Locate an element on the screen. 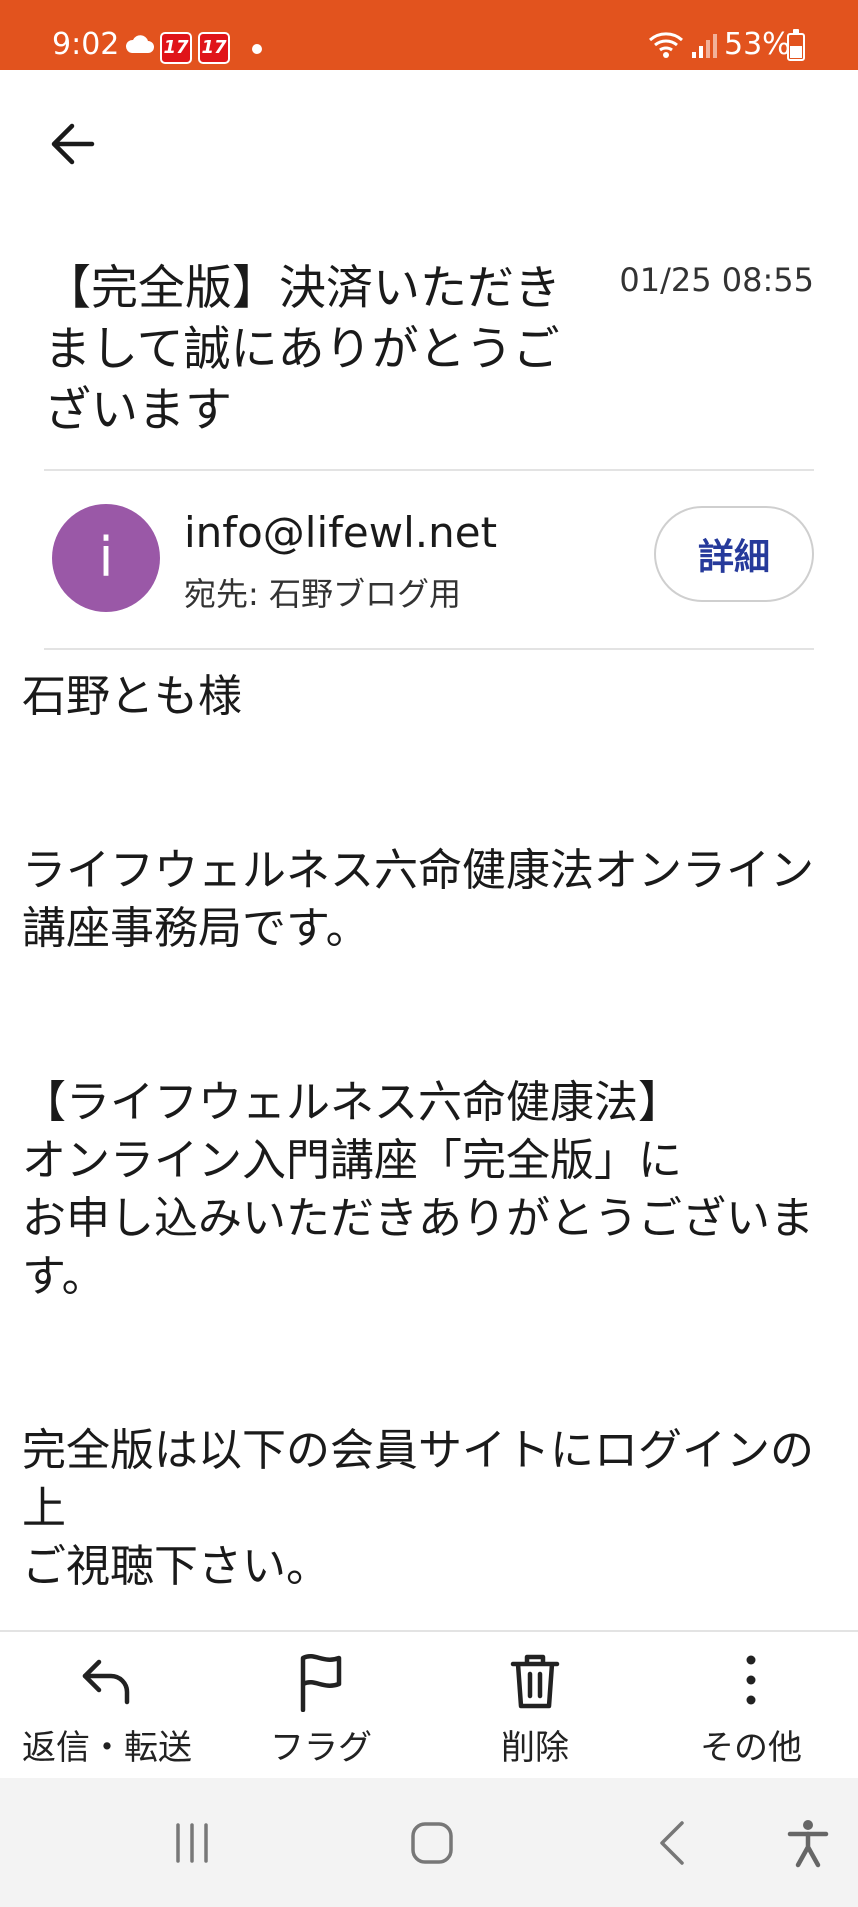 This screenshot has height=1907, width=858. body-line: オンライン入門講座「完全版」に is located at coordinates (352, 1160).